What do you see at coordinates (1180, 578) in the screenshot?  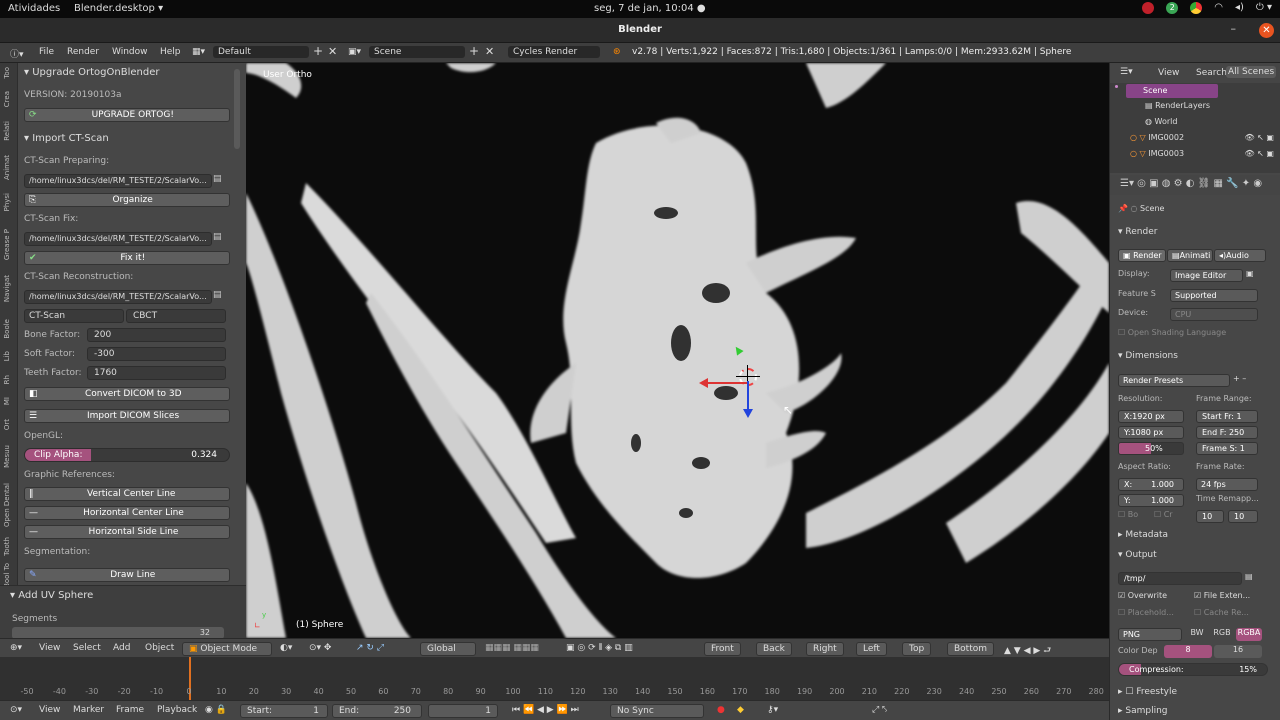 I see `output-path-field: /tmp/` at bounding box center [1180, 578].